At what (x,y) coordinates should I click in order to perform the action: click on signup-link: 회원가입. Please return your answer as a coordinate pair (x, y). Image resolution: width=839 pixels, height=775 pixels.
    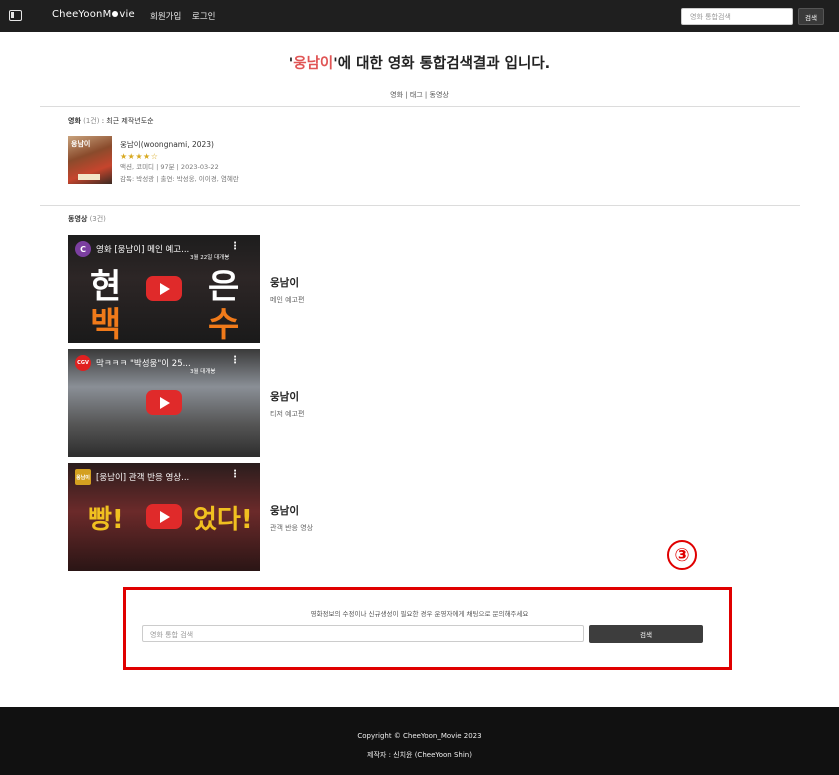
    Looking at the image, I should click on (165, 16).